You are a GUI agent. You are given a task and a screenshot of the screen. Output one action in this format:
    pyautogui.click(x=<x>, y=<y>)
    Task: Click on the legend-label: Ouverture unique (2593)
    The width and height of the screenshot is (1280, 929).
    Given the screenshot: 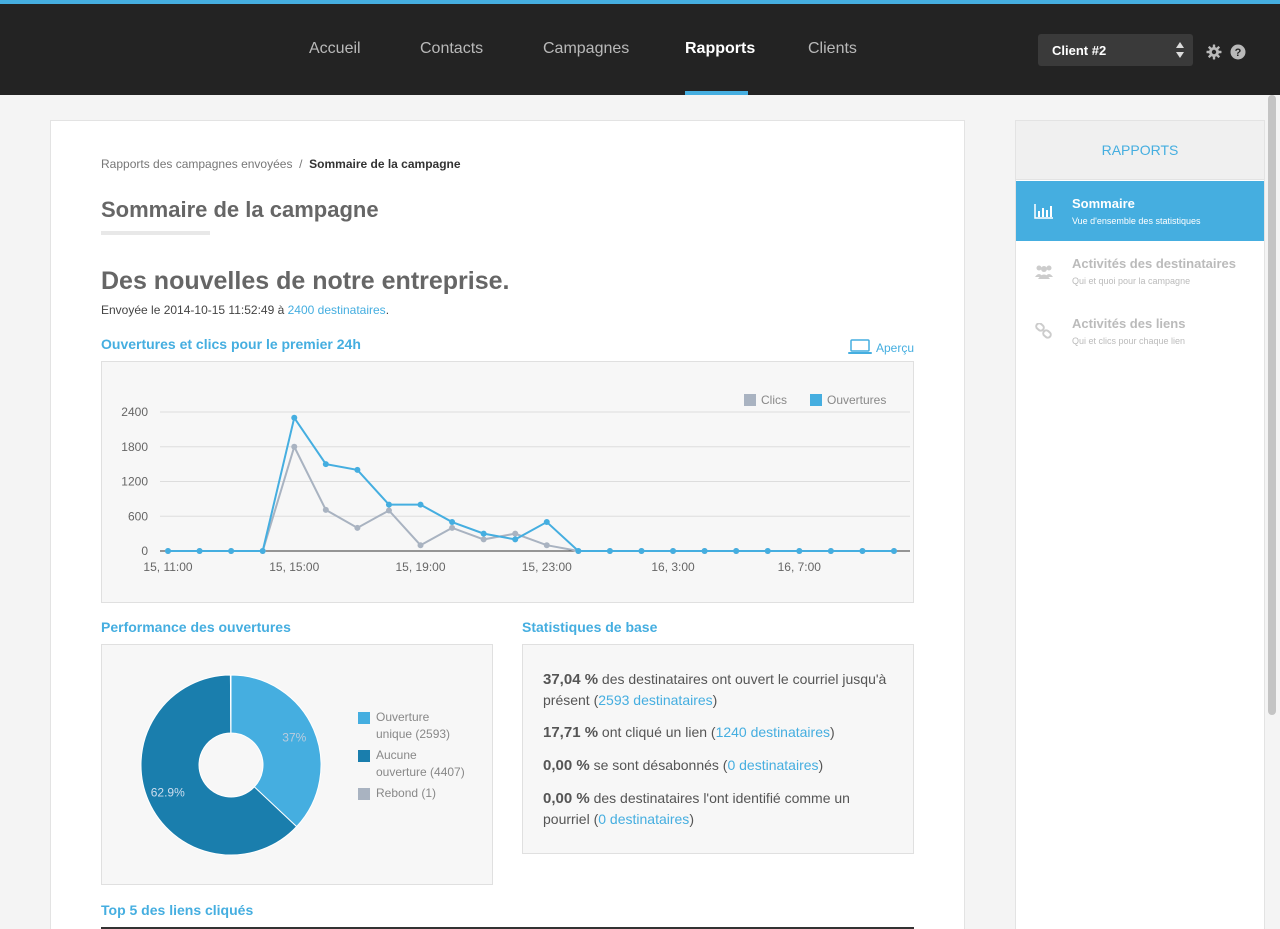 What is the action you would take?
    pyautogui.click(x=413, y=725)
    